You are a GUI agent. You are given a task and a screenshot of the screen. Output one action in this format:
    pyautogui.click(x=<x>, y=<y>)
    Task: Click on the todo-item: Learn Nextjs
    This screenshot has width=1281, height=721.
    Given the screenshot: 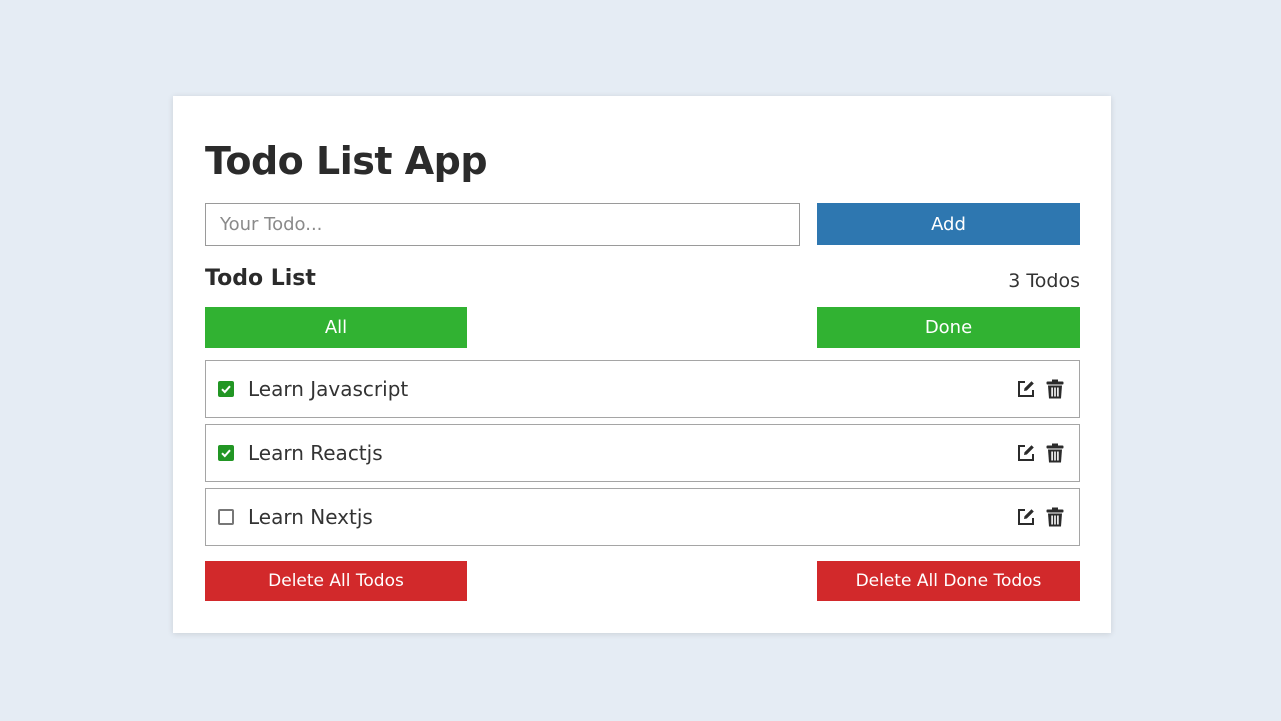 What is the action you would take?
    pyautogui.click(x=642, y=517)
    